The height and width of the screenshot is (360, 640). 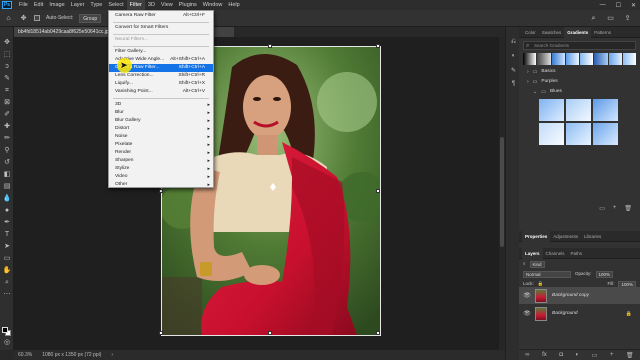 I want to click on more-tools-icon: ⋯, so click(x=7, y=294).